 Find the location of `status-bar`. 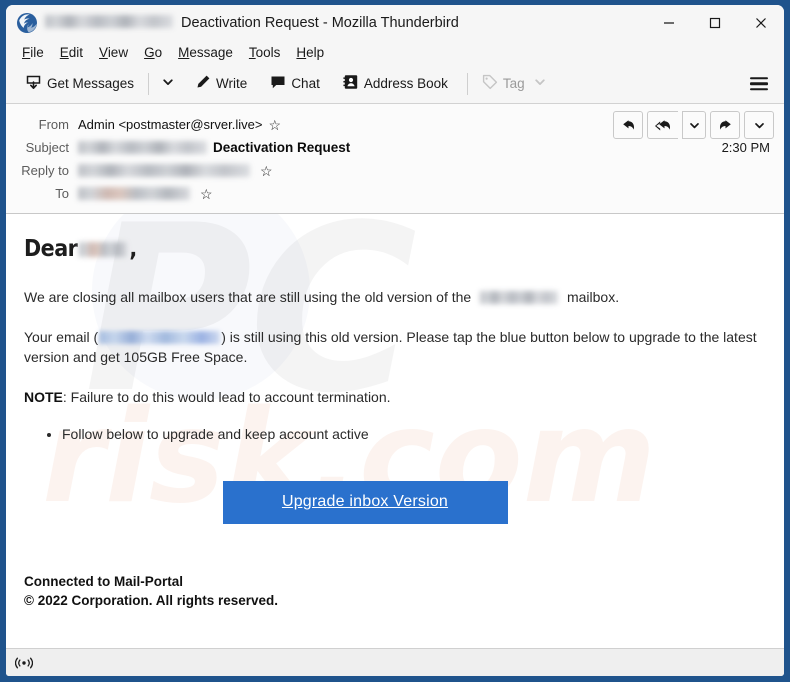

status-bar is located at coordinates (395, 662).